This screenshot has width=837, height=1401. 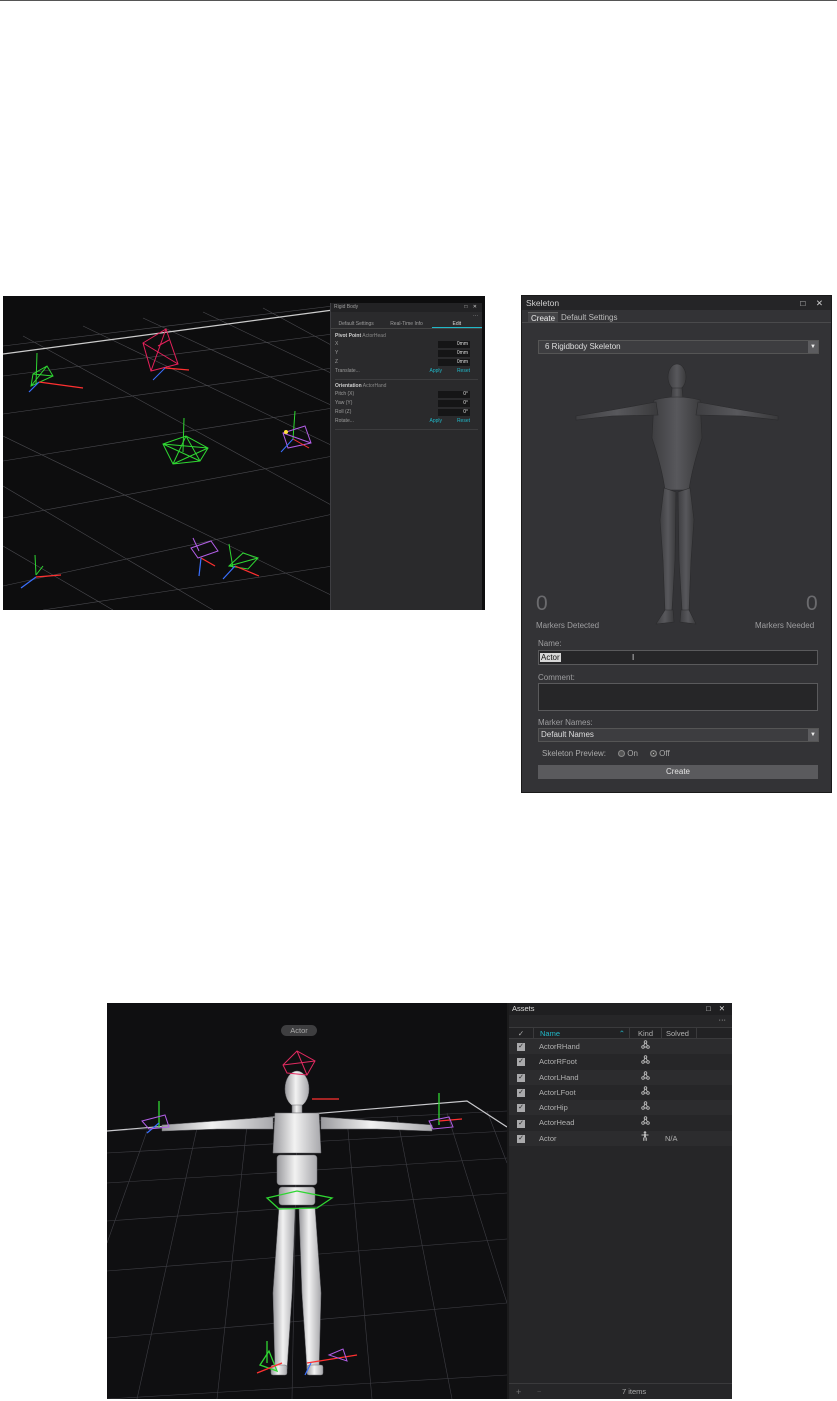 What do you see at coordinates (454, 394) in the screenshot?
I see `pitch-input: 0°` at bounding box center [454, 394].